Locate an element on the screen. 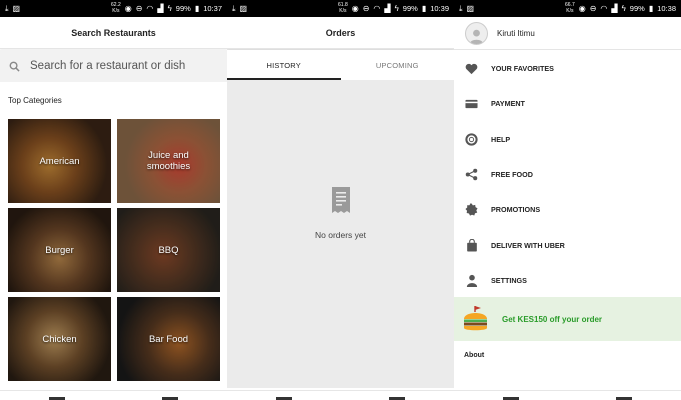 The height and width of the screenshot is (400, 681). category-label: American is located at coordinates (59, 161).